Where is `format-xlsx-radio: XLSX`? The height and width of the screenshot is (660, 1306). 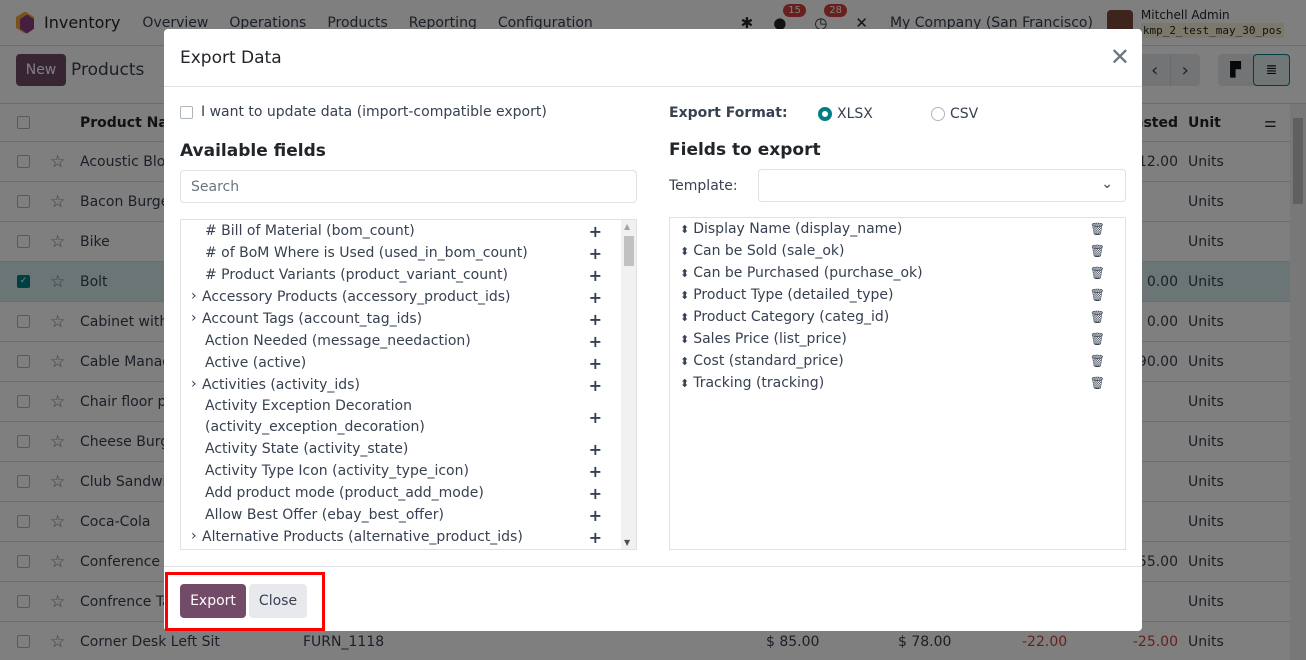 format-xlsx-radio: XLSX is located at coordinates (845, 114).